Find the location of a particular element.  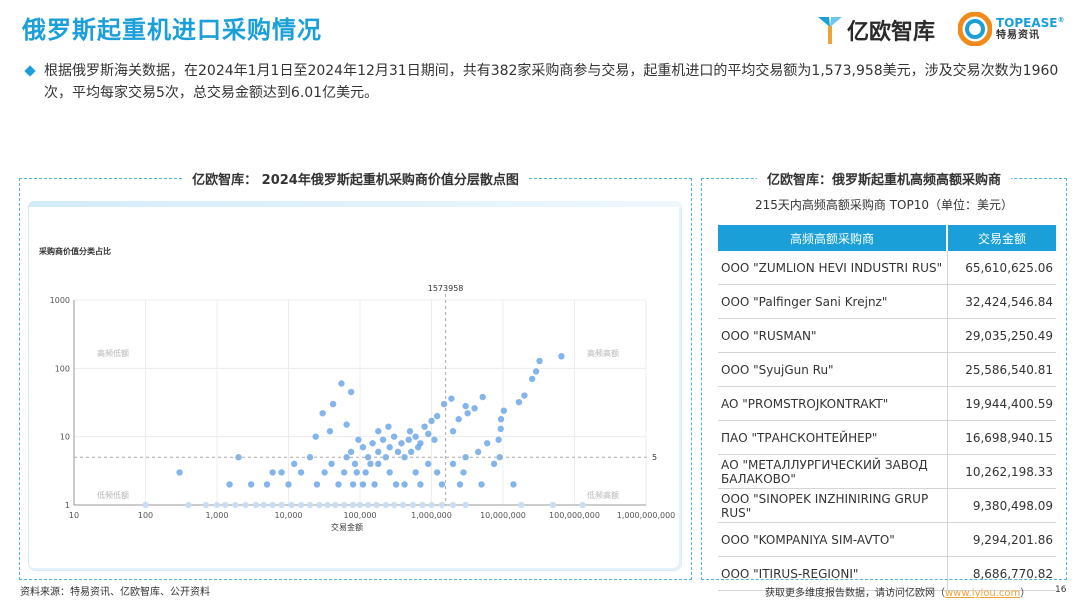

y-tick-label: 10 is located at coordinates (65, 437).